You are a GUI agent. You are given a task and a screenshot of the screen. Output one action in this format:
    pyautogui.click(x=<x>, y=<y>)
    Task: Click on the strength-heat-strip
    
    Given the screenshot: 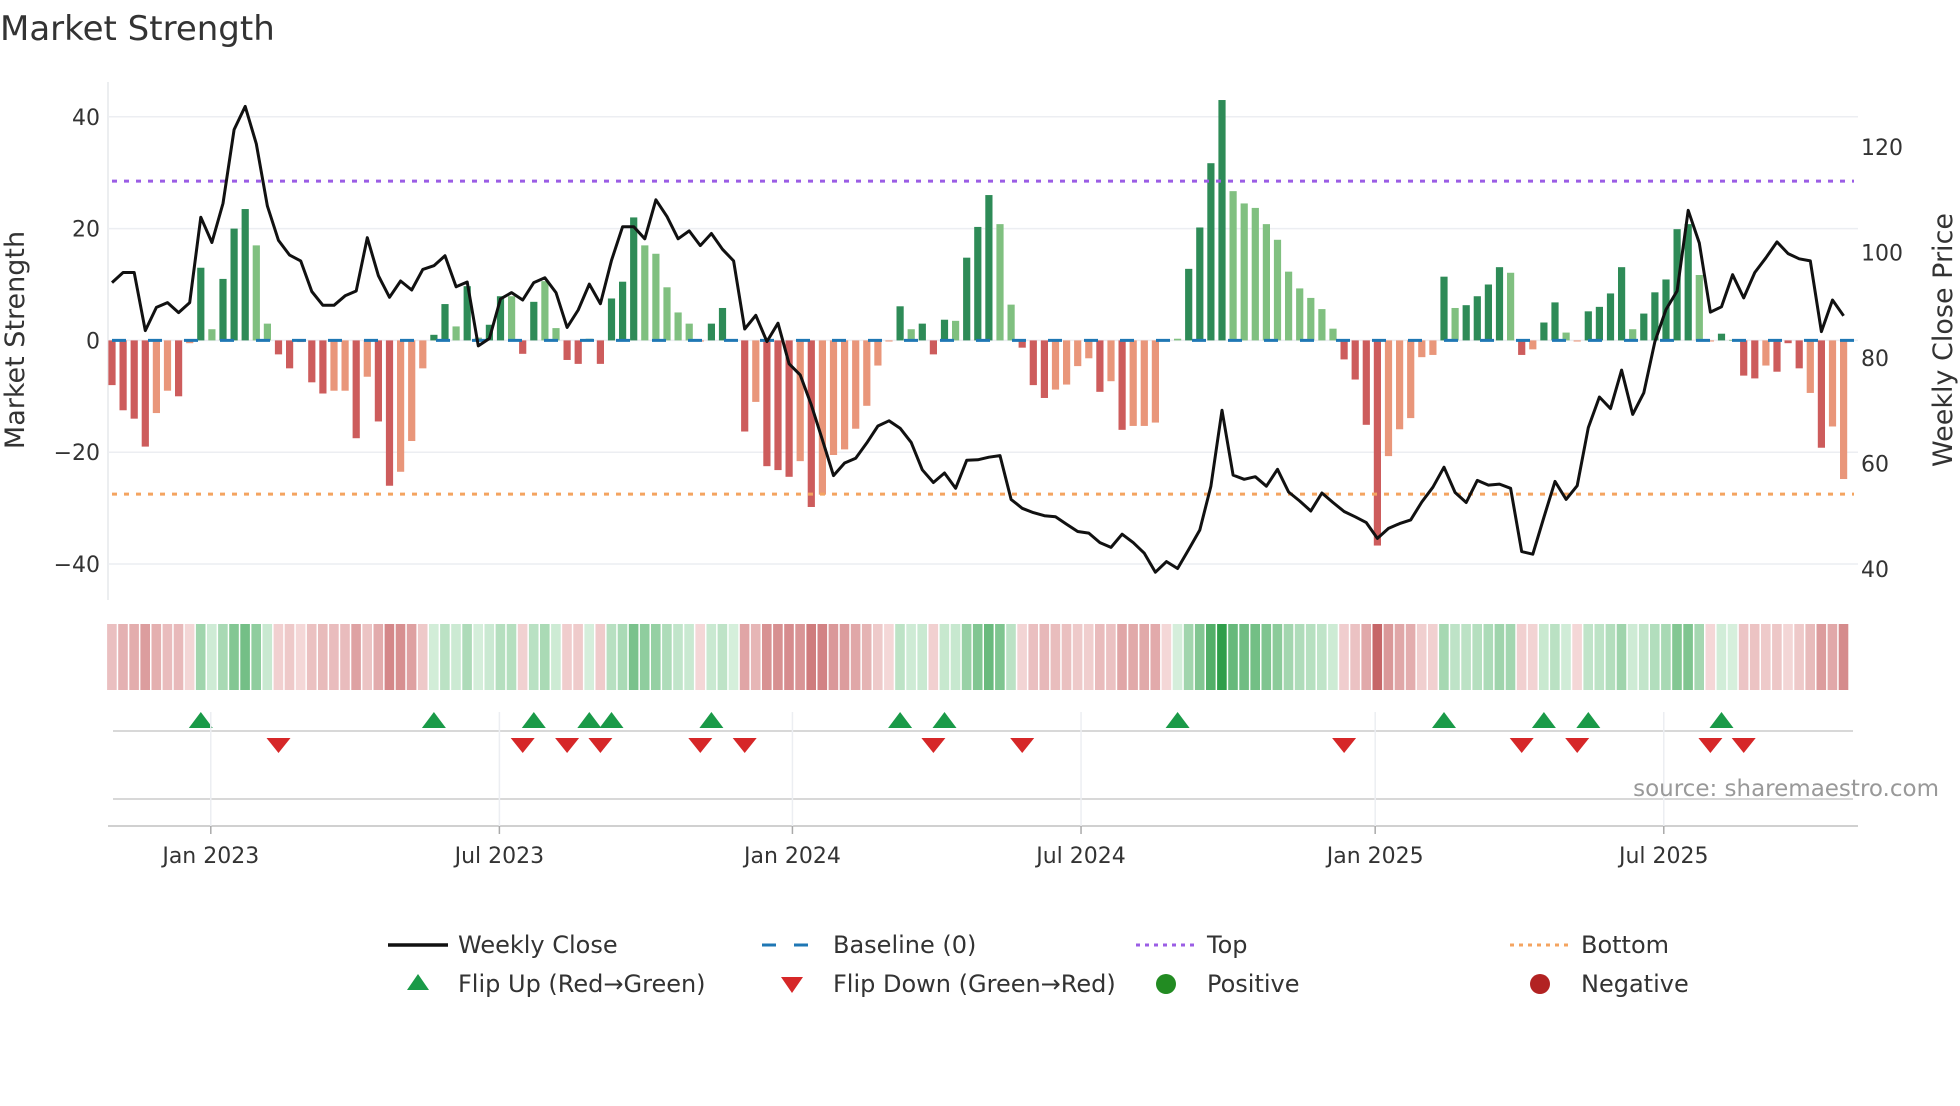 What is the action you would take?
    pyautogui.click(x=978, y=657)
    